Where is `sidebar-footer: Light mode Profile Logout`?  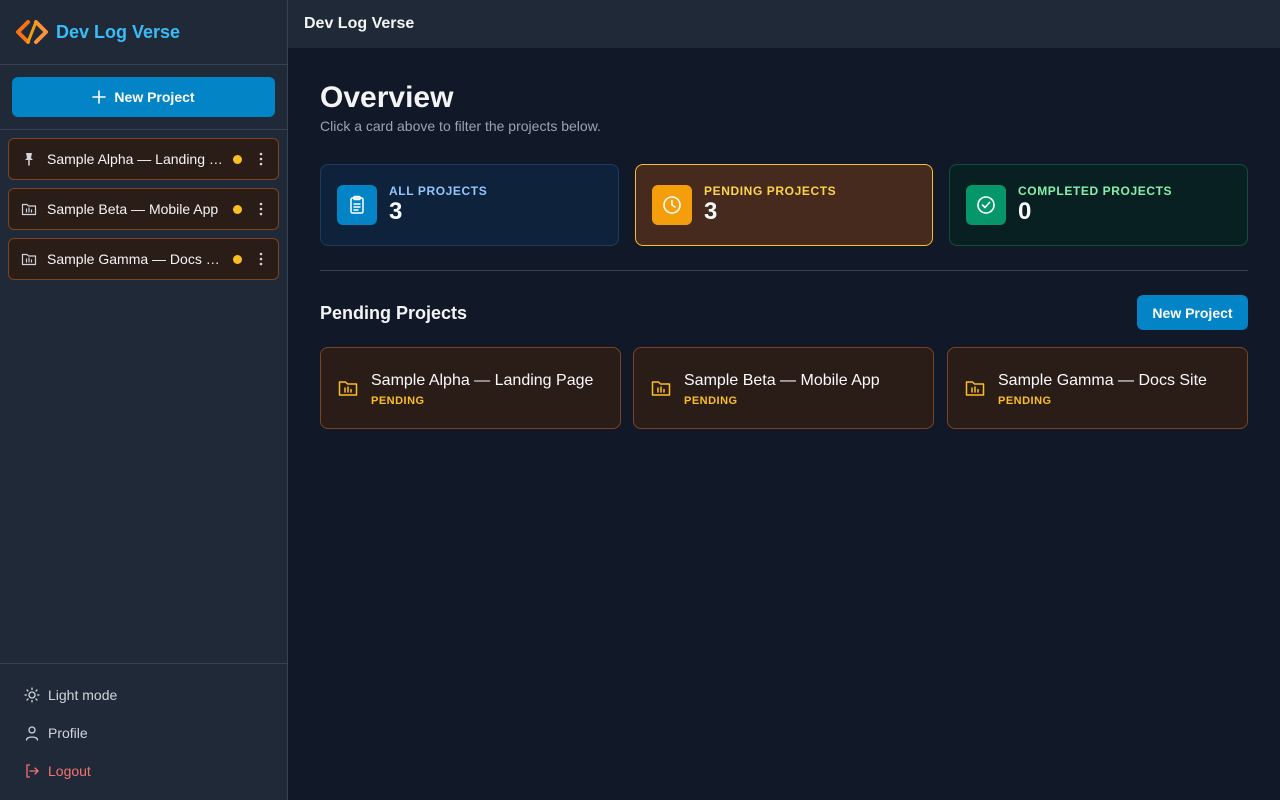 sidebar-footer: Light mode Profile Logout is located at coordinates (143, 726).